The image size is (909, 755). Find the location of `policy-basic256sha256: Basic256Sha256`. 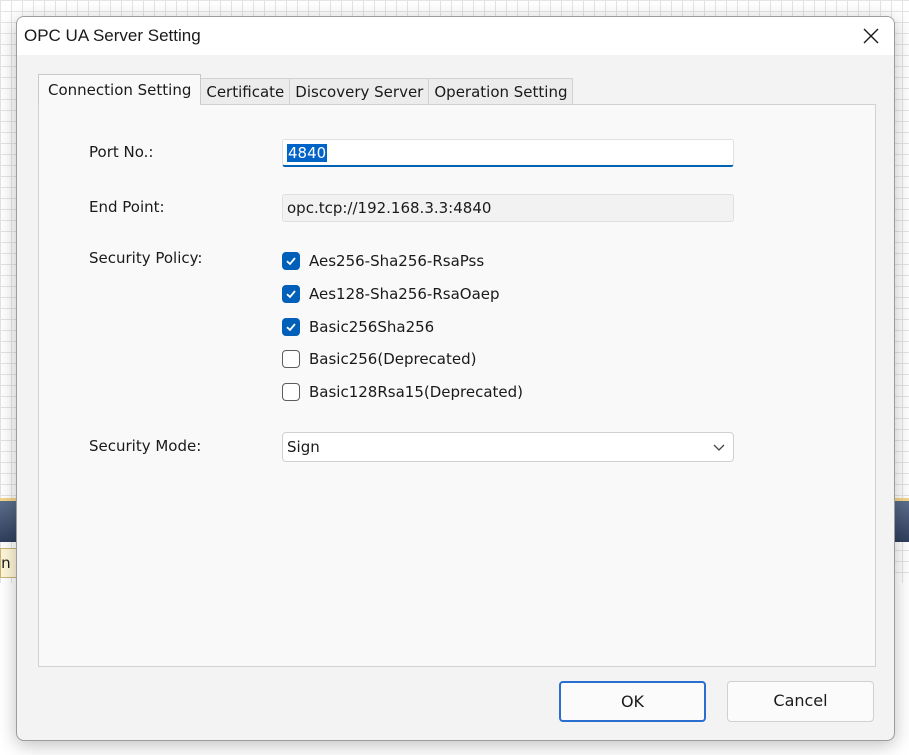

policy-basic256sha256: Basic256Sha256 is located at coordinates (358, 327).